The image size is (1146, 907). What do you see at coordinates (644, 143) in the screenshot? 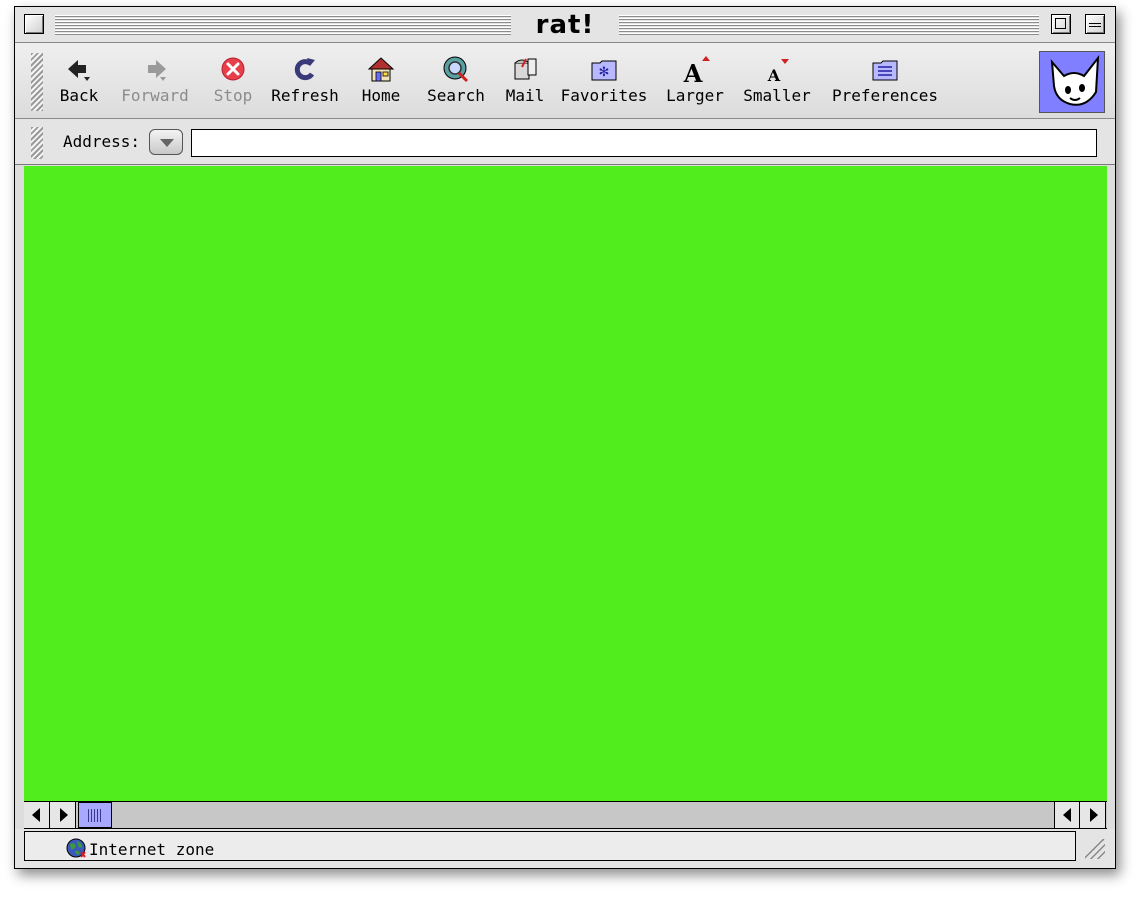
I see `address-input` at bounding box center [644, 143].